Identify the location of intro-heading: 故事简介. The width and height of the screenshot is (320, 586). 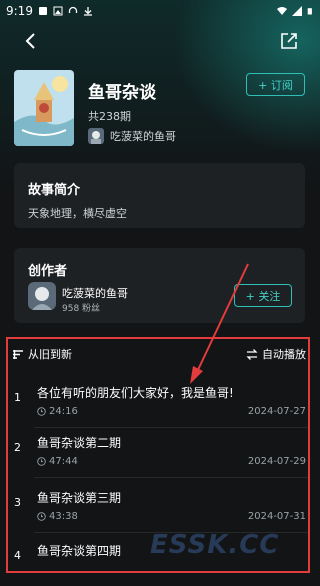
(54, 190).